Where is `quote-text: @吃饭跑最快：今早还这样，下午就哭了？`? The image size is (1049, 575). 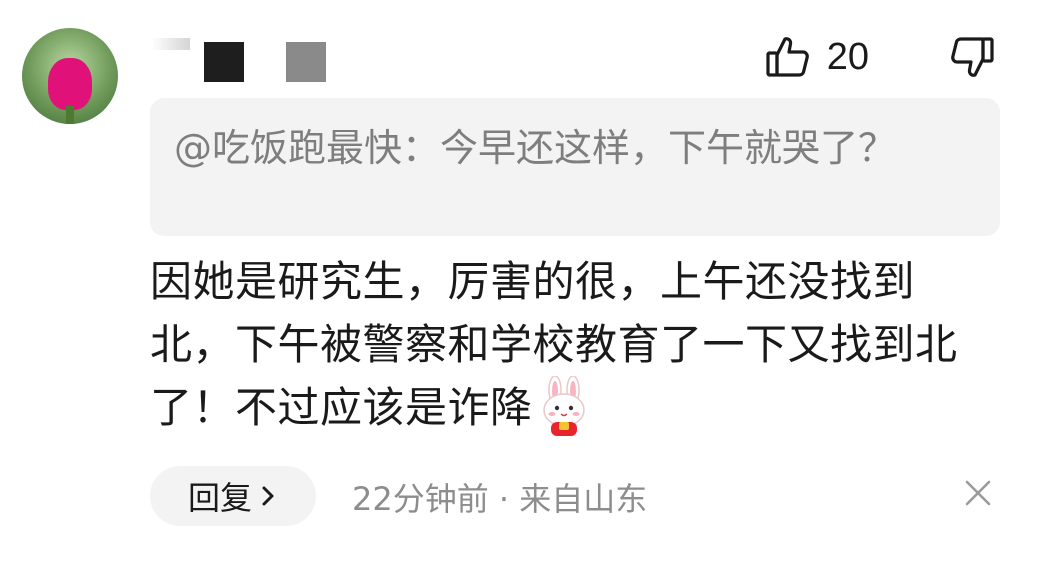 quote-text: @吃饭跑最快：今早还这样，下午就哭了？ is located at coordinates (535, 148).